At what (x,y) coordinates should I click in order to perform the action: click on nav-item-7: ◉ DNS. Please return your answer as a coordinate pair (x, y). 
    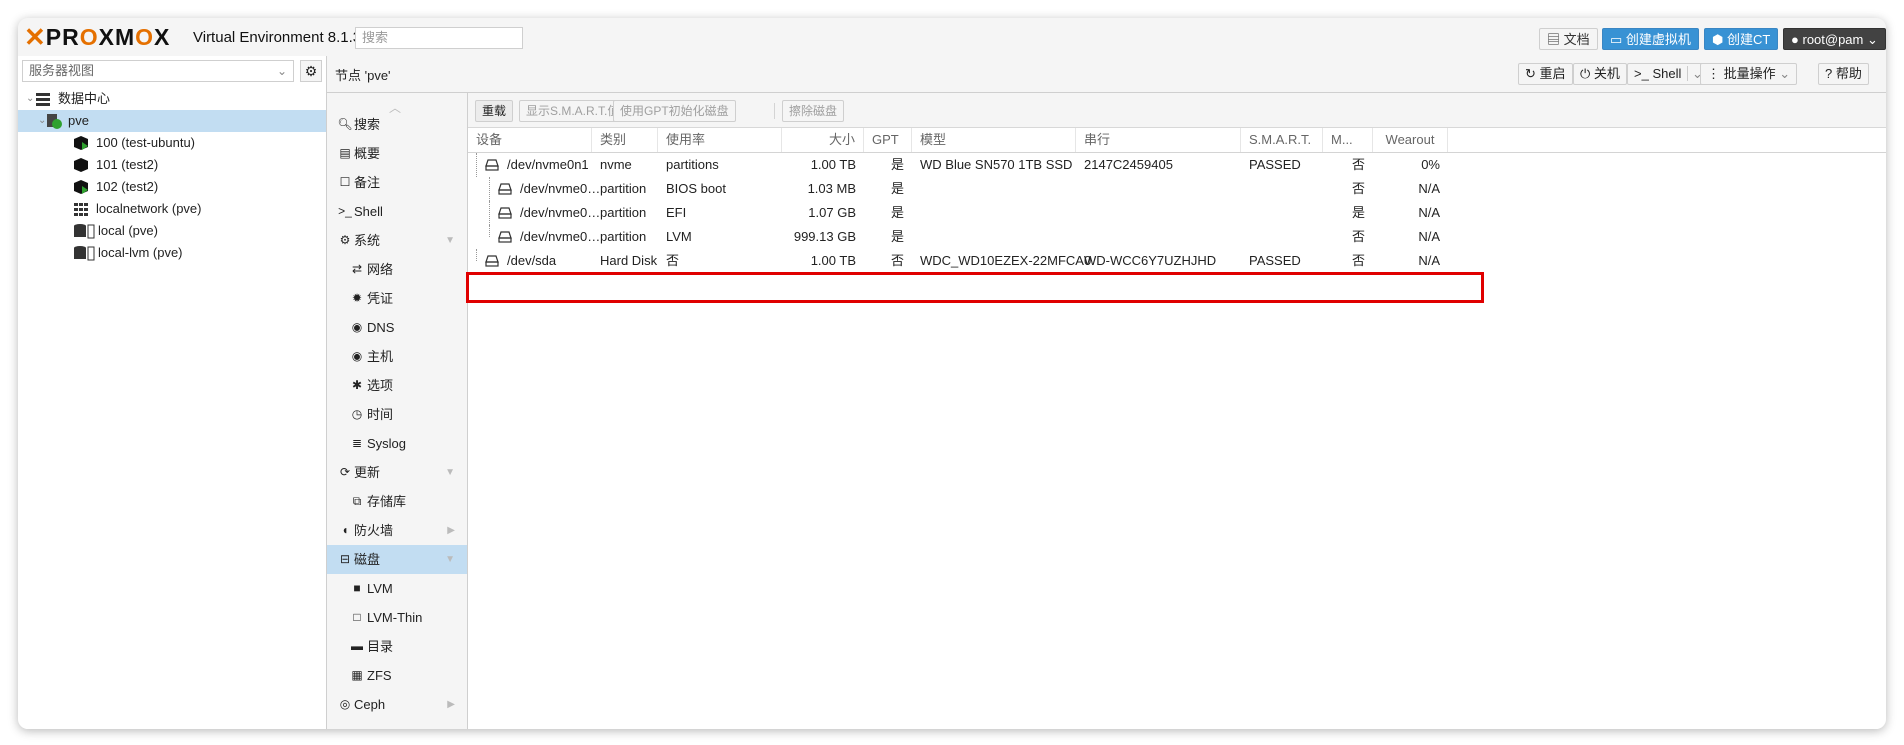
    Looking at the image, I should click on (397, 327).